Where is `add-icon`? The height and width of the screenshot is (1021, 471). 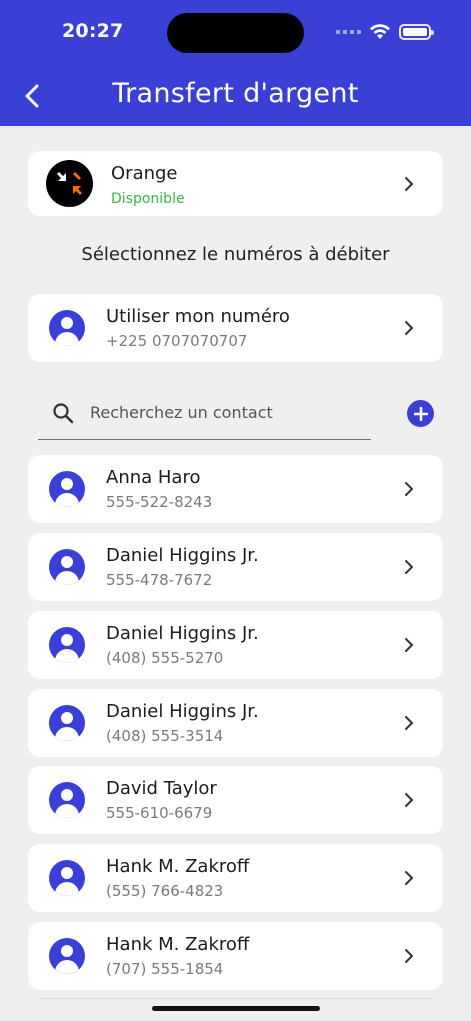
add-icon is located at coordinates (420, 413).